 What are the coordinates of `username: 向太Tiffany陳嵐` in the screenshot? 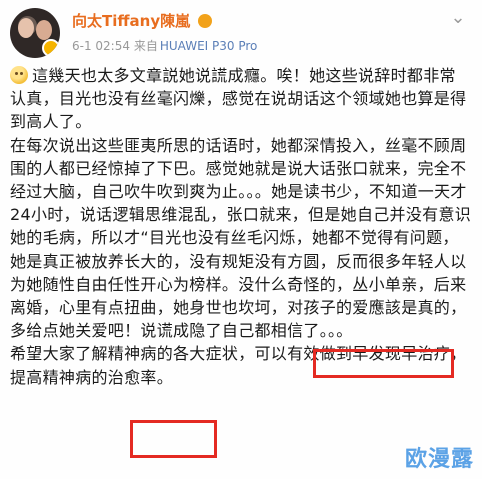 It's located at (142, 20).